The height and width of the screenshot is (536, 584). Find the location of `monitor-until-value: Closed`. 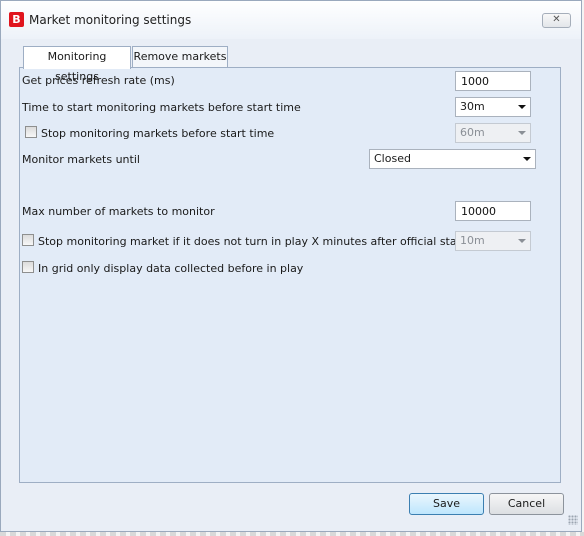

monitor-until-value: Closed is located at coordinates (392, 158).